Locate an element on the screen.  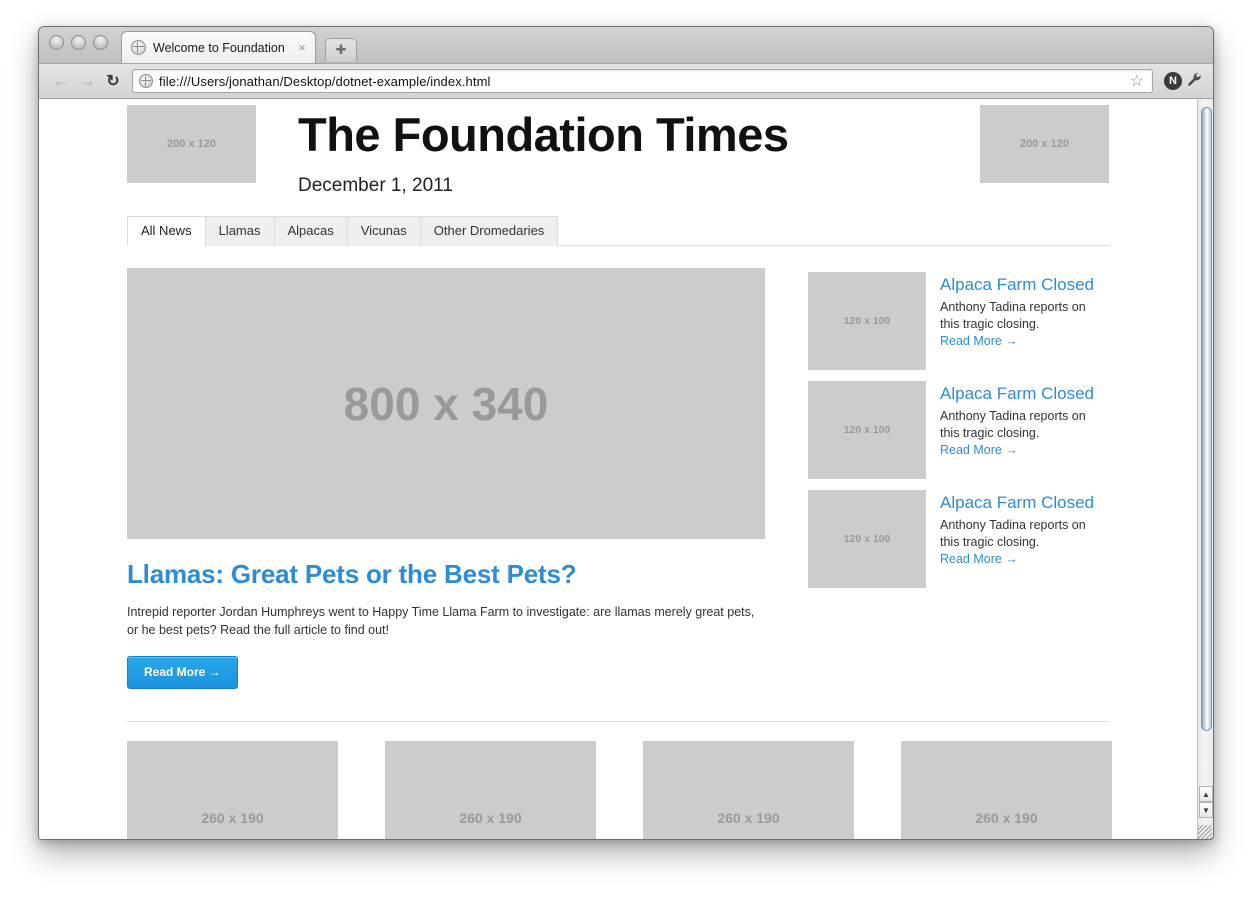
section-divider is located at coordinates (618, 721).